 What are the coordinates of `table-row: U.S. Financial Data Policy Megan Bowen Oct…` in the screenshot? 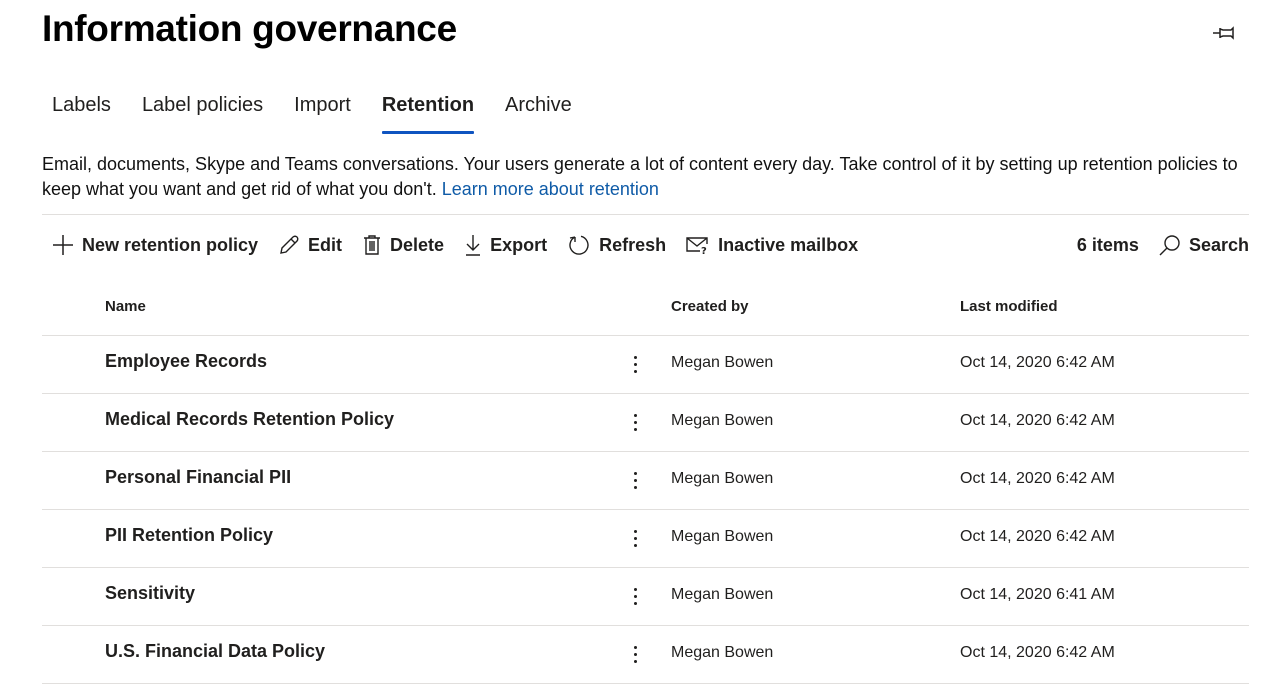 It's located at (645, 655).